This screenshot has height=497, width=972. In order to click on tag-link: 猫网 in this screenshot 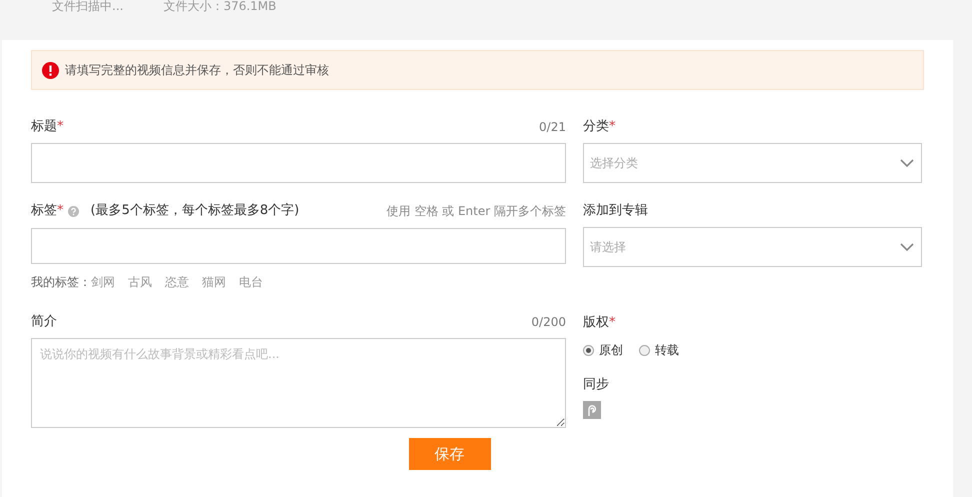, I will do `click(214, 282)`.